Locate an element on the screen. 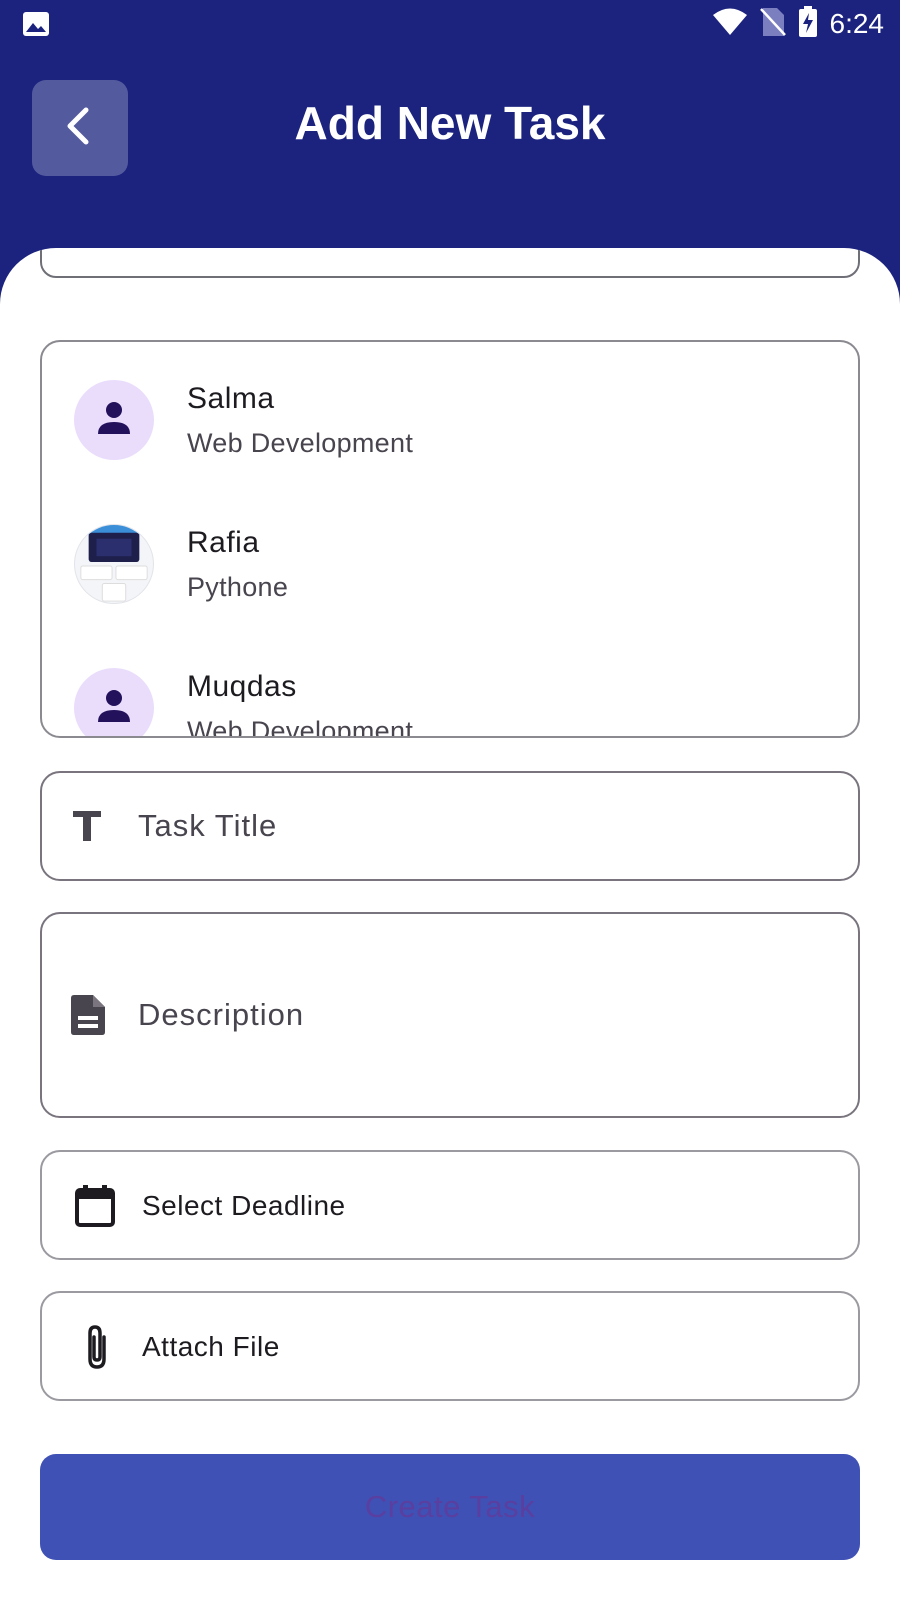 The width and height of the screenshot is (900, 1600). previous-field-partial is located at coordinates (450, 263).